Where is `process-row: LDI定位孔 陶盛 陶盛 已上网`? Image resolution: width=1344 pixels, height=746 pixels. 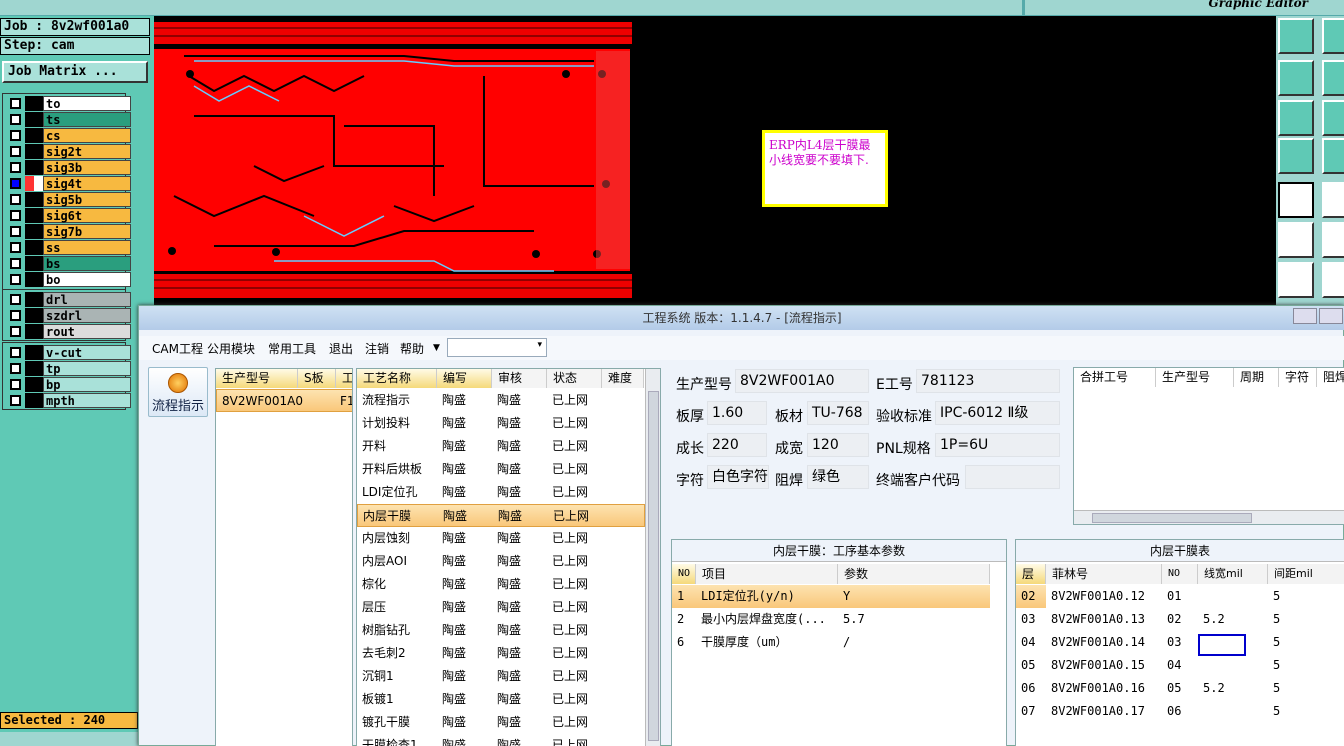
process-row: LDI定位孔 陶盛 陶盛 已上网 is located at coordinates (501, 492).